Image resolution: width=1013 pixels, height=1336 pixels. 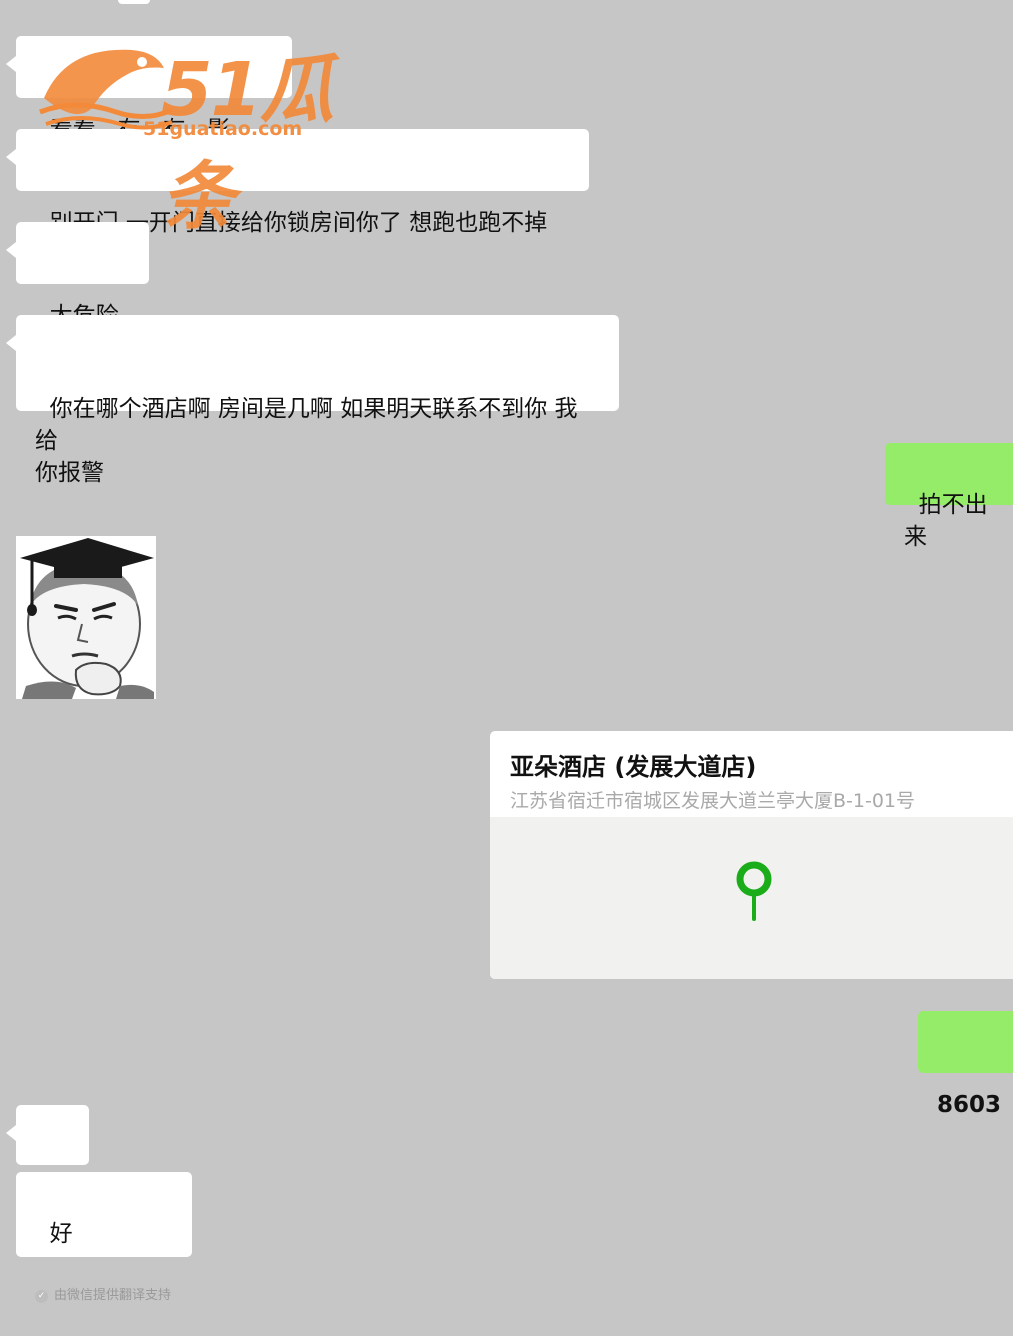 I want to click on location-card: 亚朵酒店 (发展大道店) 江苏省宿迁市宿城区发展大道兰亭大厦B-1-01号, so click(x=751, y=855).